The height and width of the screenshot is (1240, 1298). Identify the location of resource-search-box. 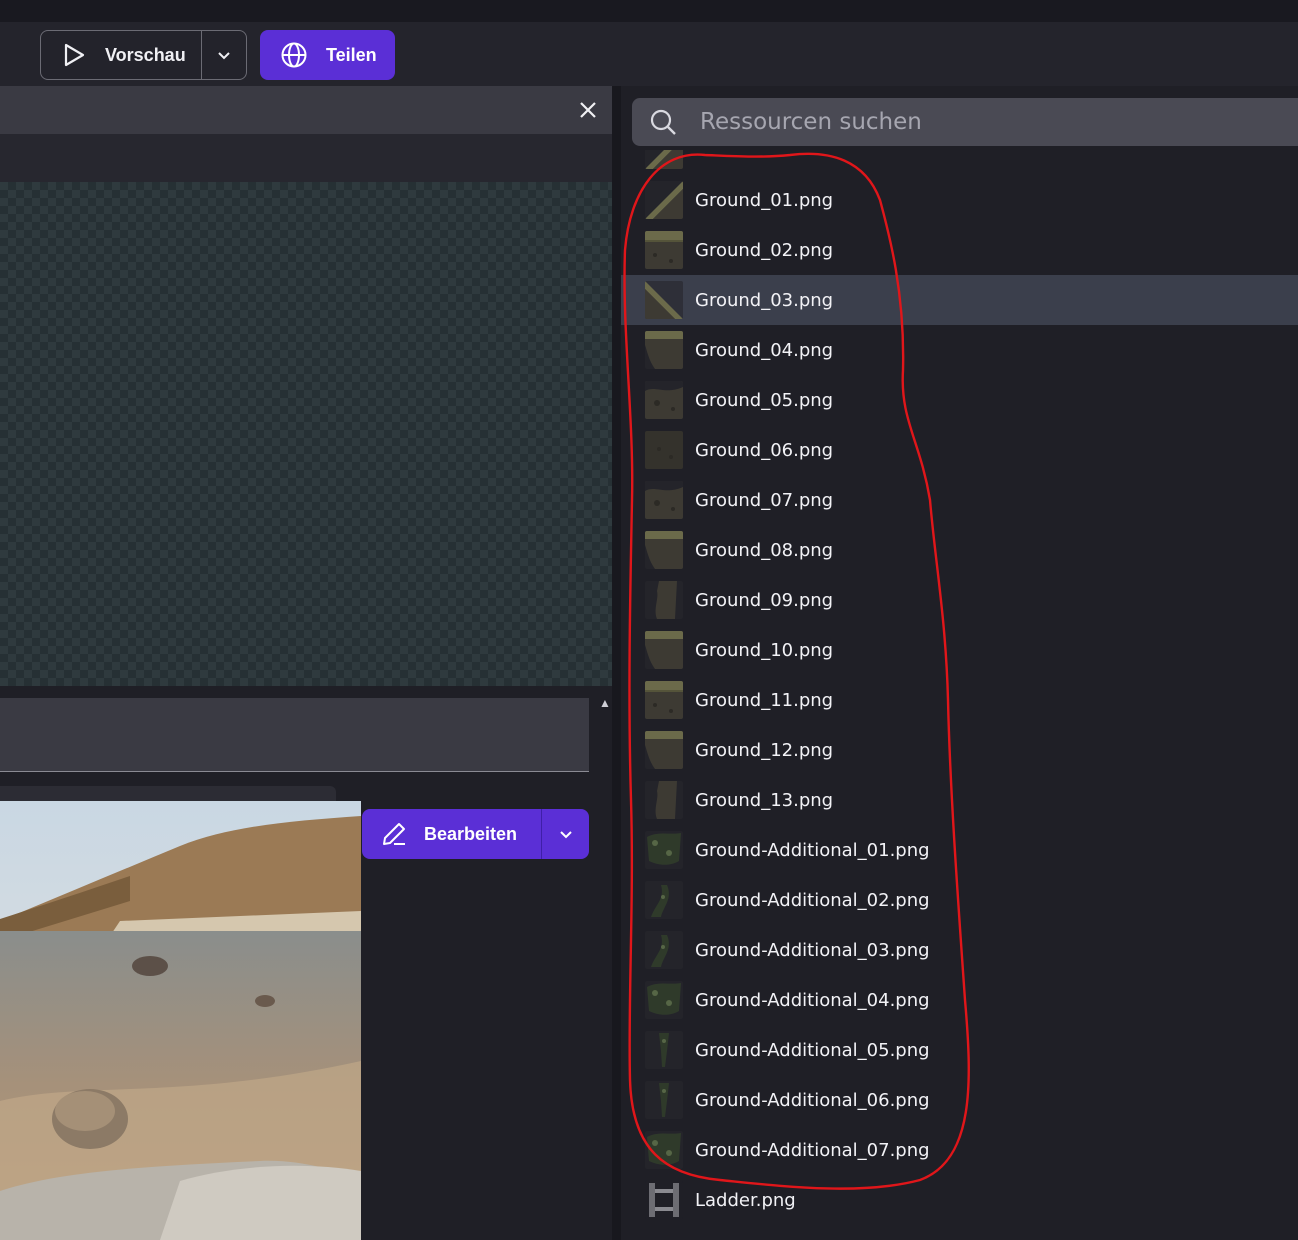
(965, 122).